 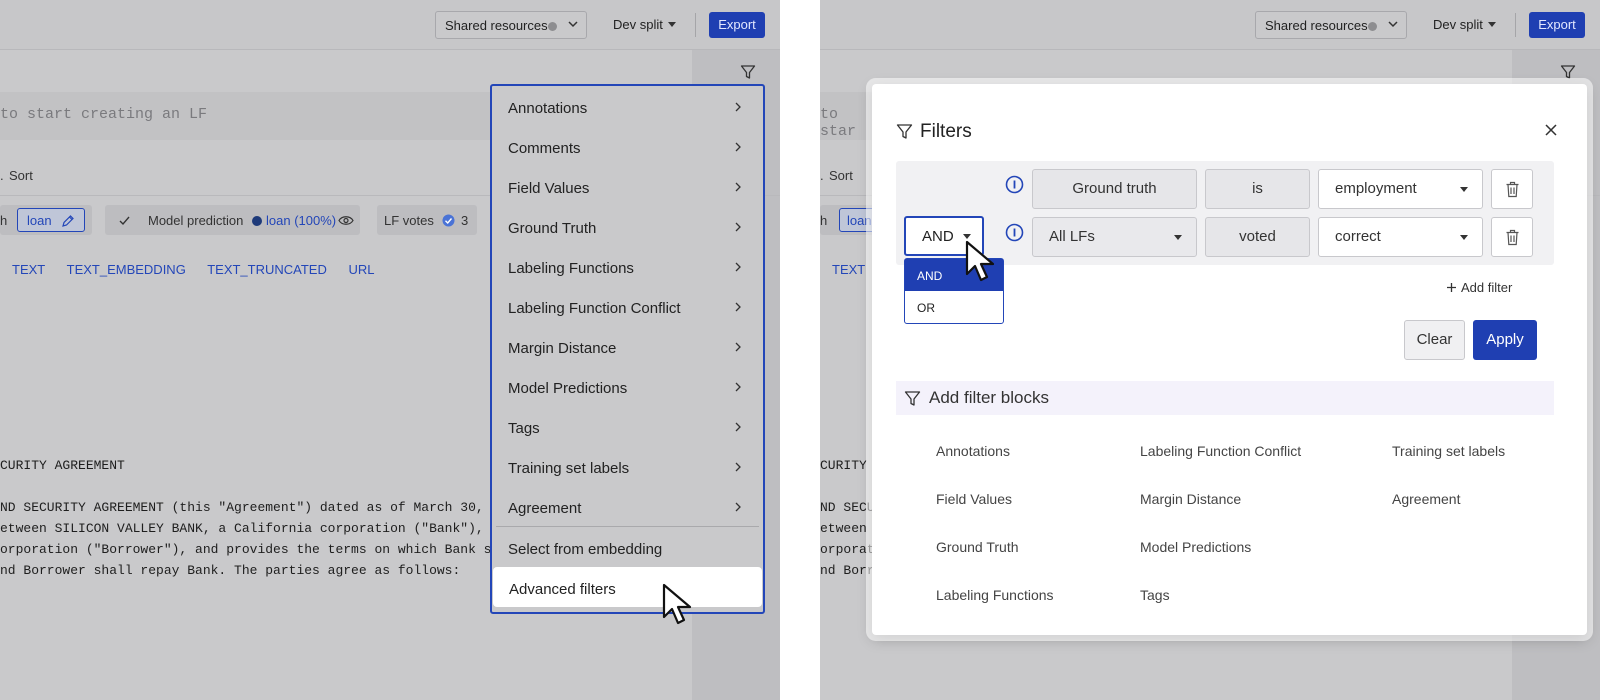 I want to click on menu-item-margin-distance: Margin Distance, so click(x=627, y=346).